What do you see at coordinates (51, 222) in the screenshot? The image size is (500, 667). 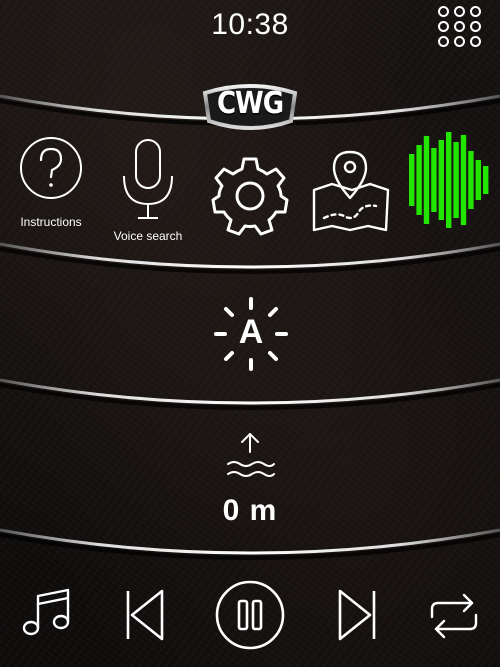 I see `instructions-label: Instructions` at bounding box center [51, 222].